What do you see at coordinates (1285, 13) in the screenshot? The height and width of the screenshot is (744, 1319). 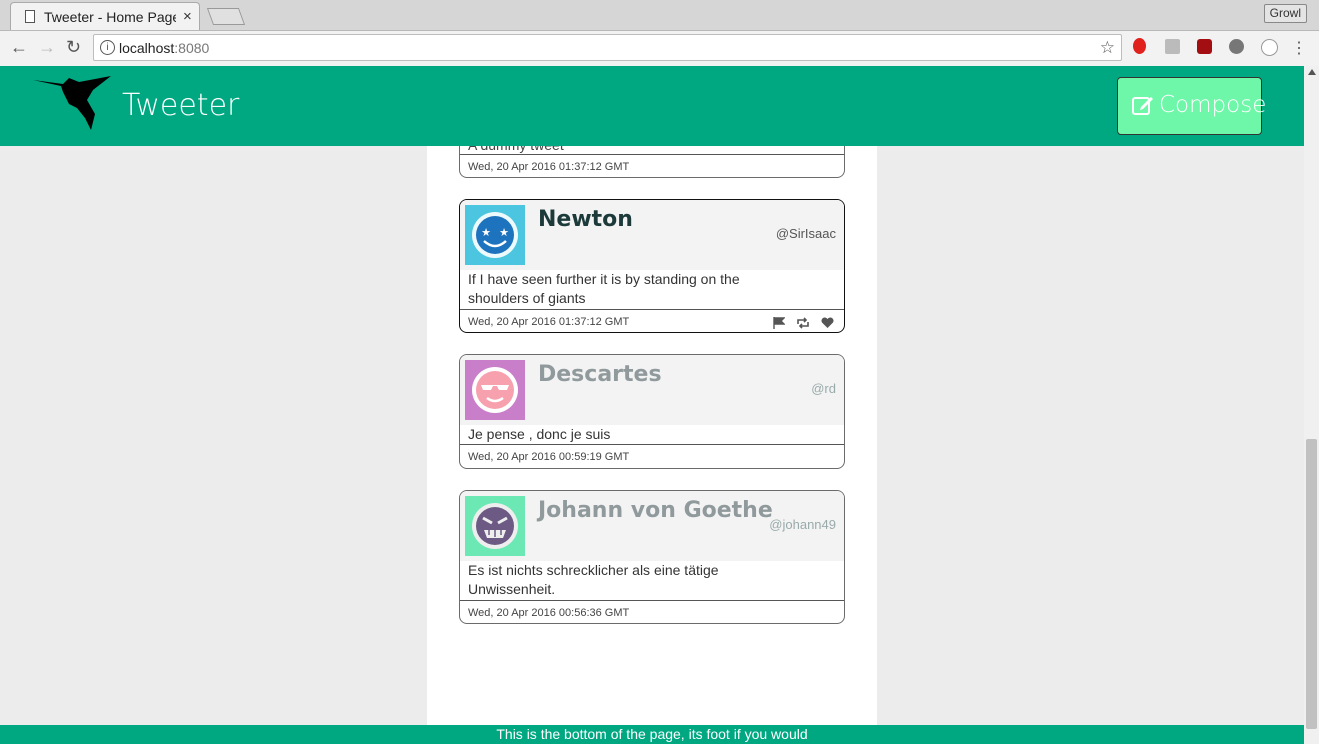 I see `profile-button: Growl` at bounding box center [1285, 13].